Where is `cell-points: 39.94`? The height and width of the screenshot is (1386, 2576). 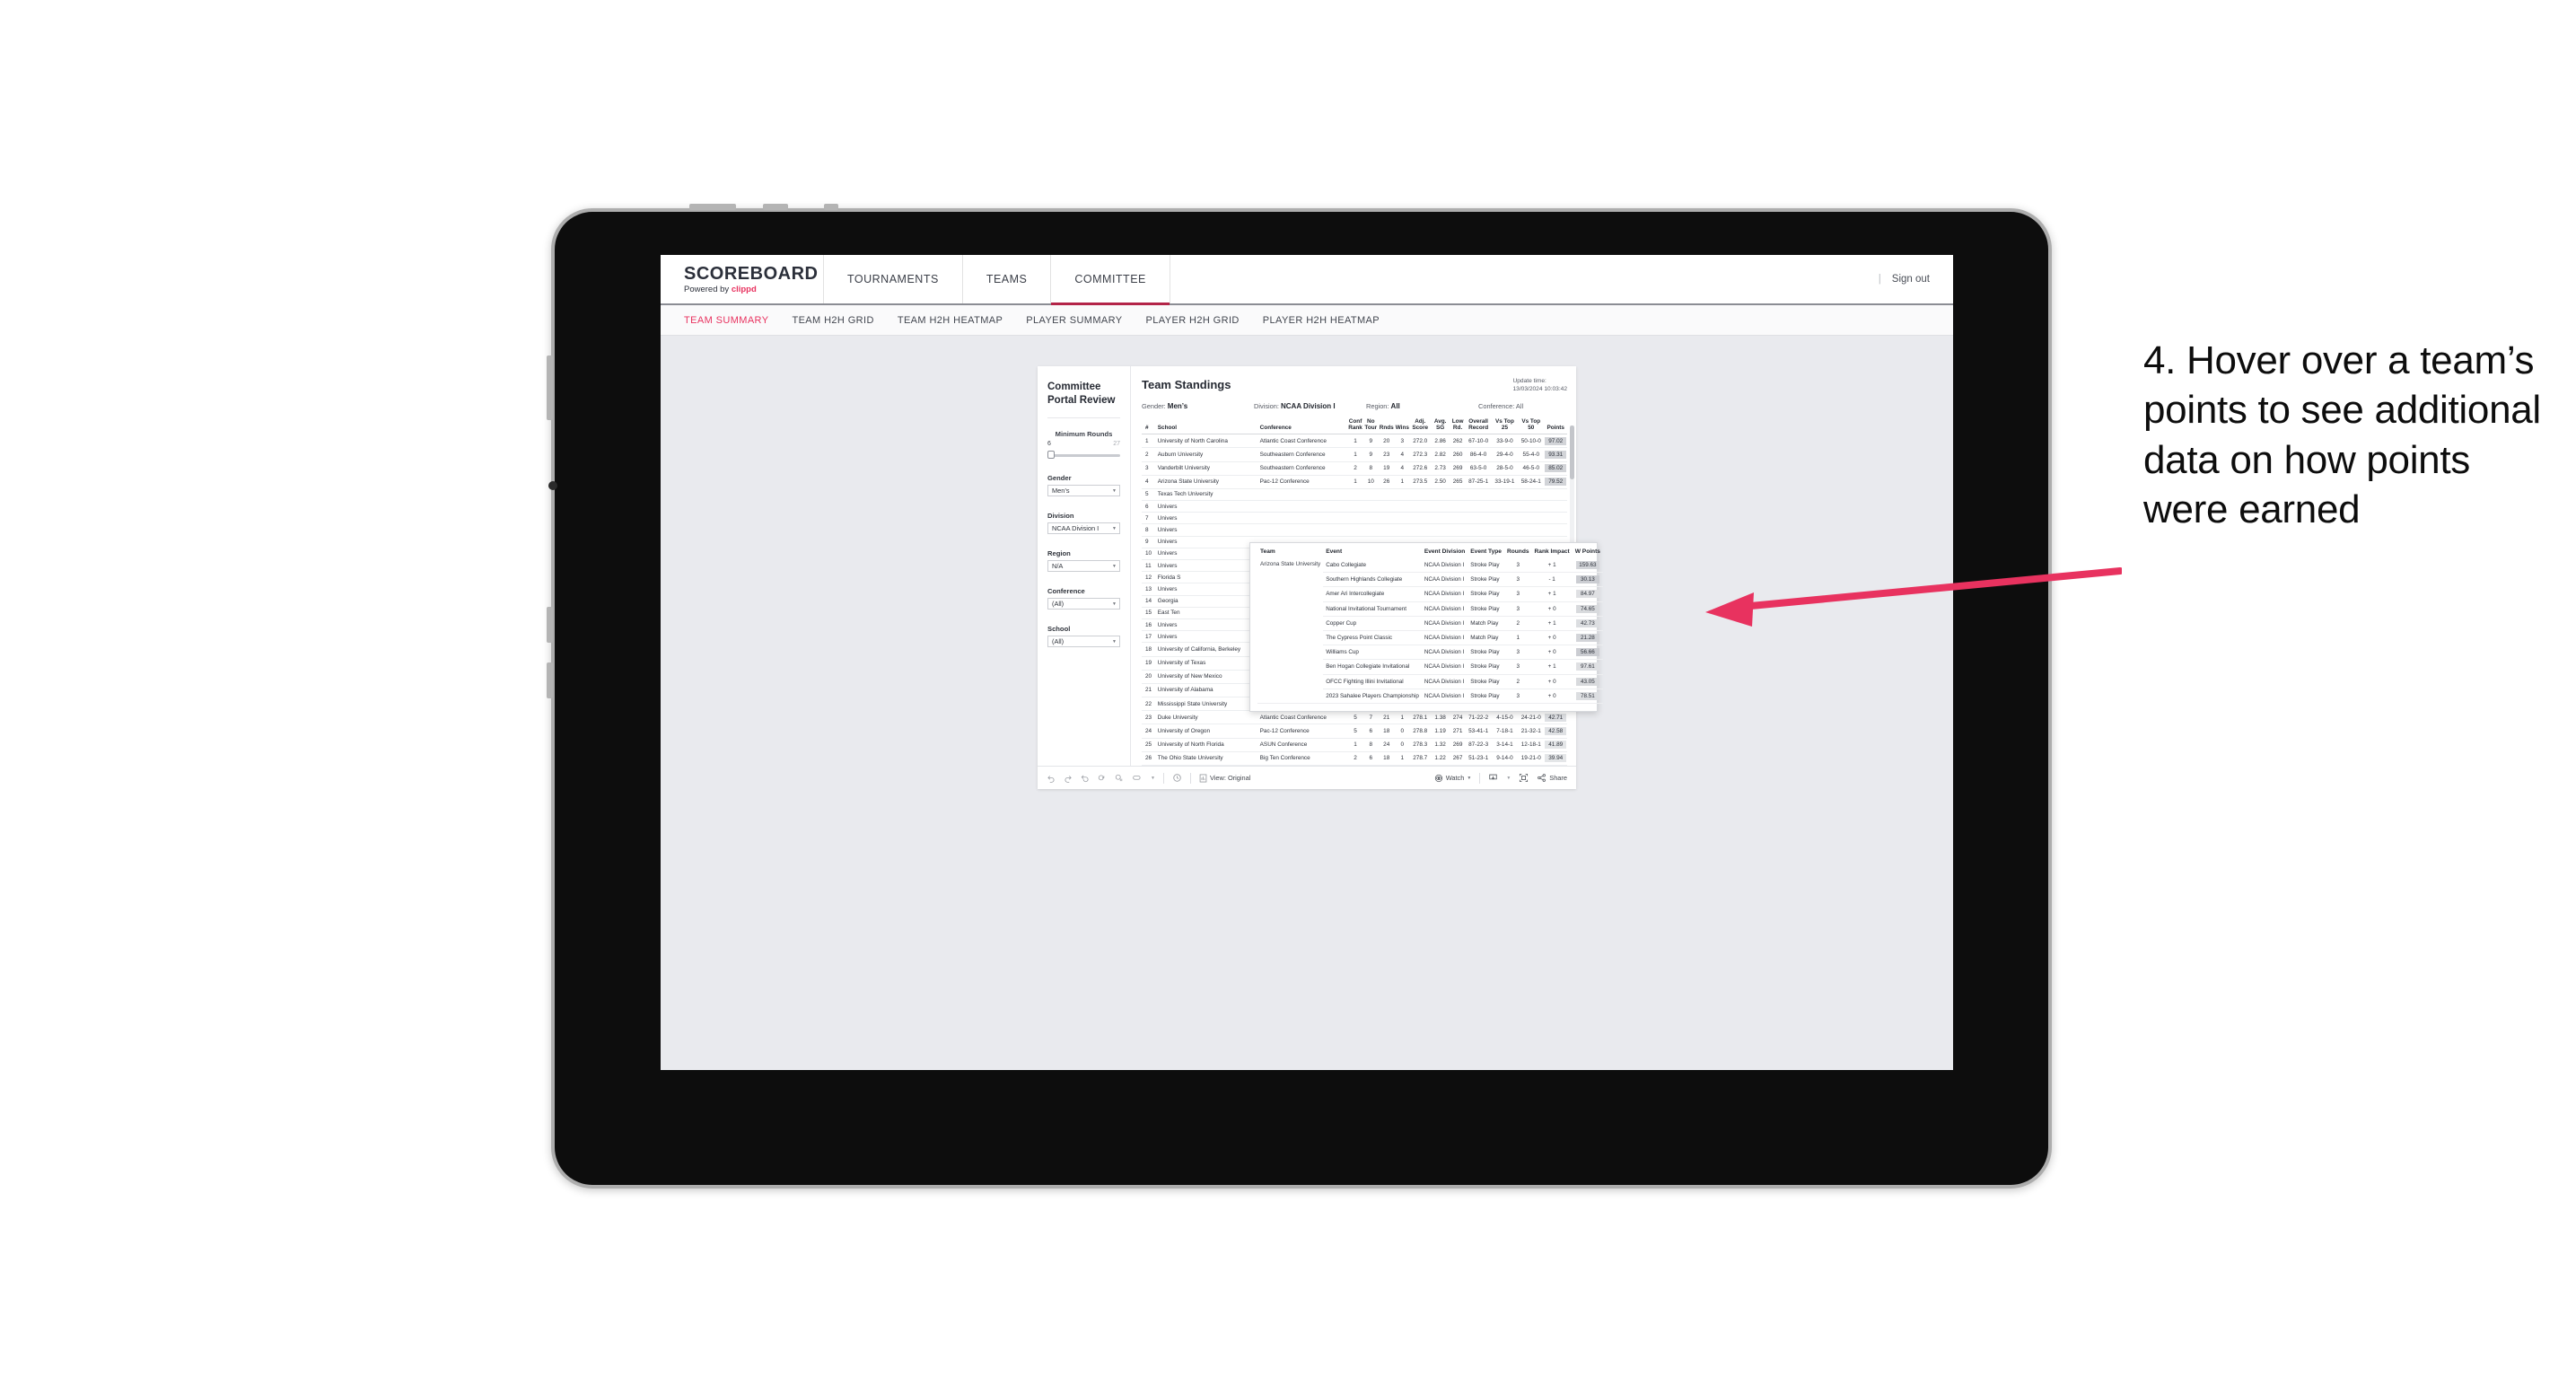
cell-points: 39.94 is located at coordinates (1555, 759).